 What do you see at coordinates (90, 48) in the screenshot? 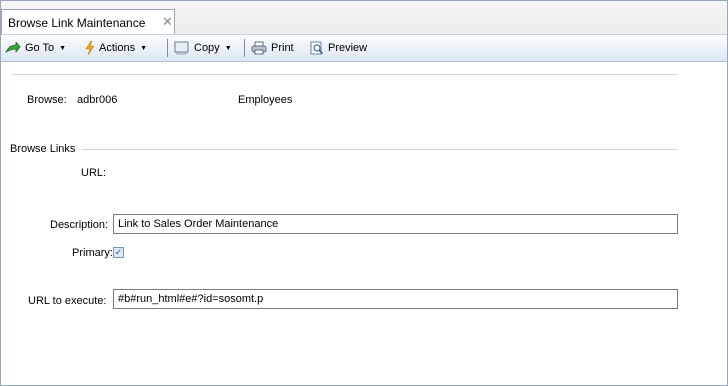
I see `lightning-icon` at bounding box center [90, 48].